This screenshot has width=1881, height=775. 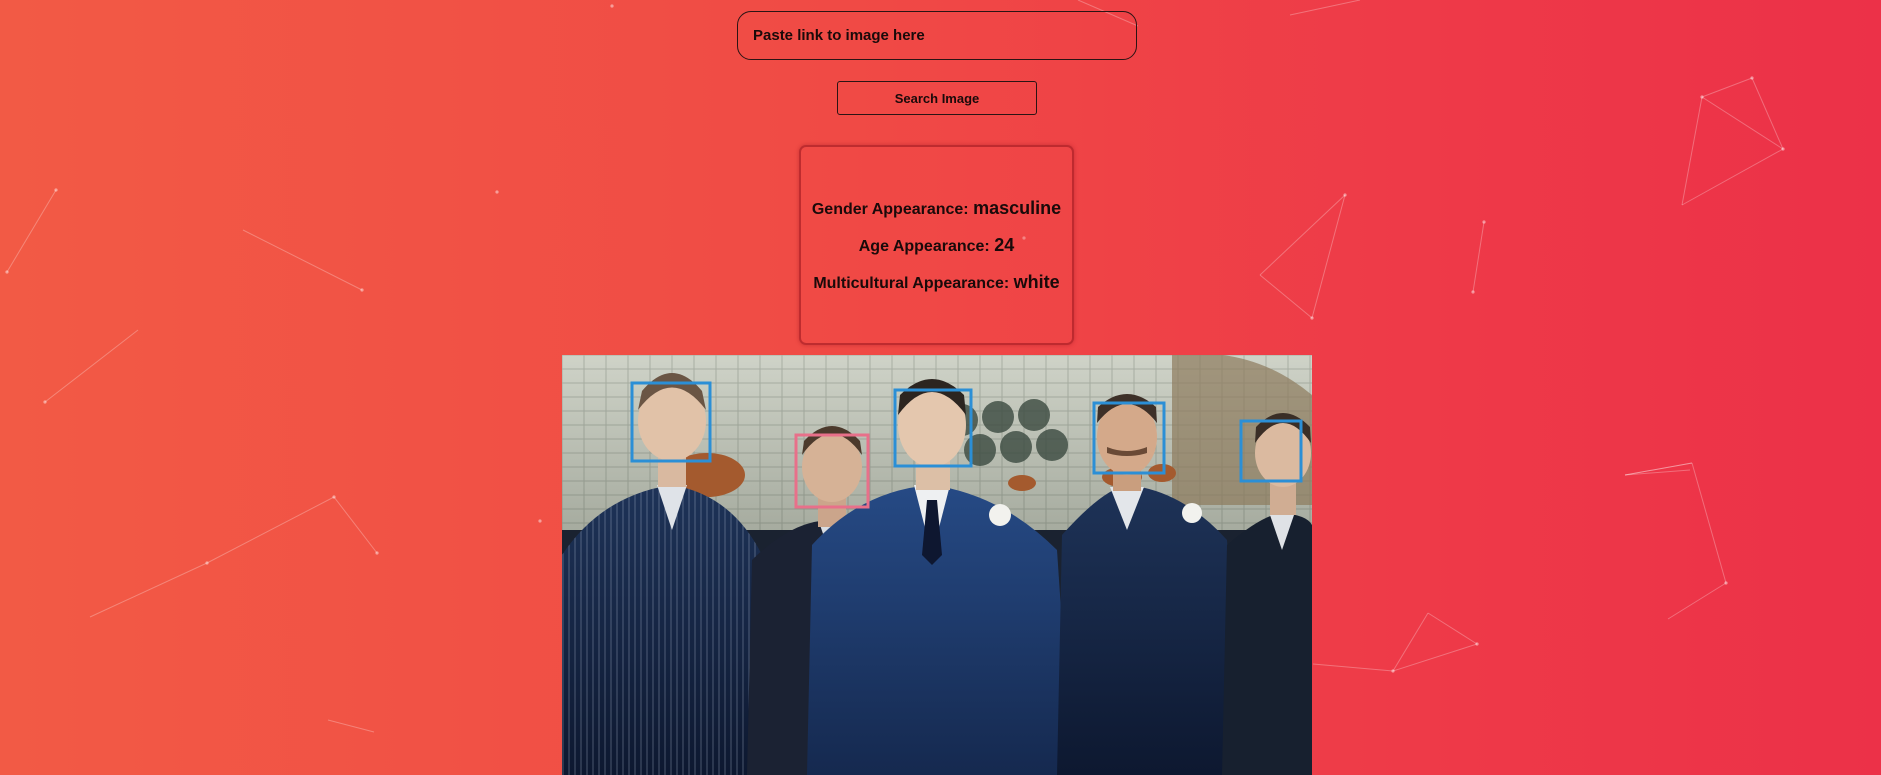 I want to click on age-appearance-row: Age Appearance: 24, so click(x=936, y=245).